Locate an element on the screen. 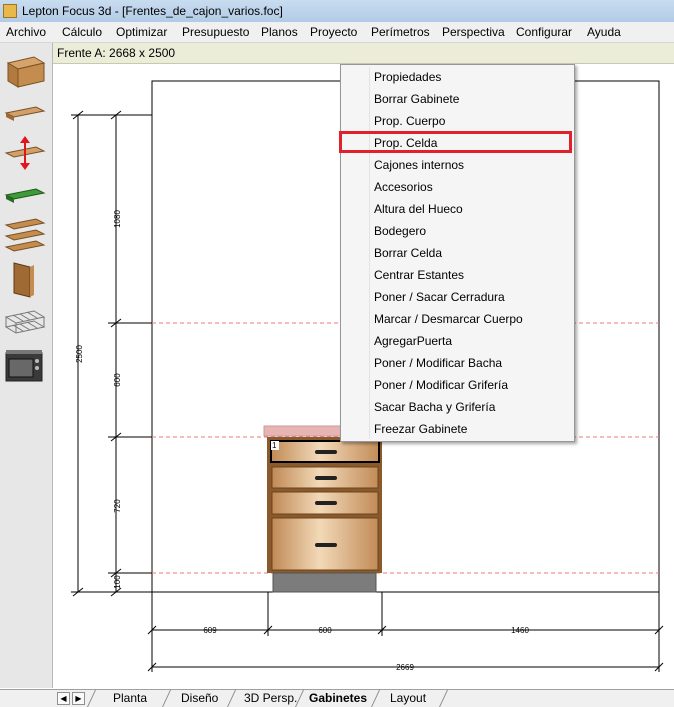  menu-presupuesto: Presupuesto is located at coordinates (215, 32).